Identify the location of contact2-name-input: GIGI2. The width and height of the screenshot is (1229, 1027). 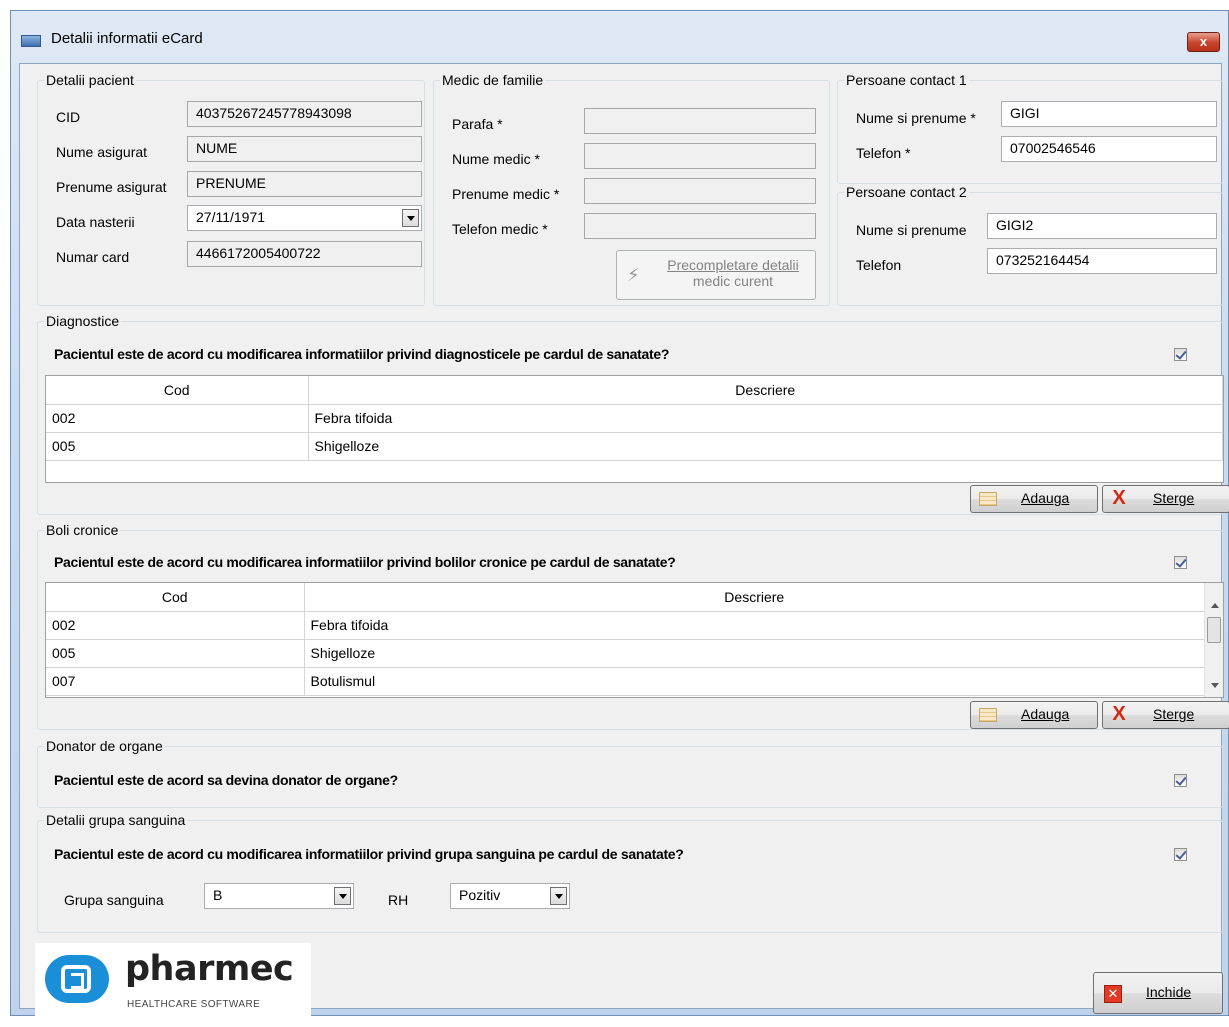
(1102, 226).